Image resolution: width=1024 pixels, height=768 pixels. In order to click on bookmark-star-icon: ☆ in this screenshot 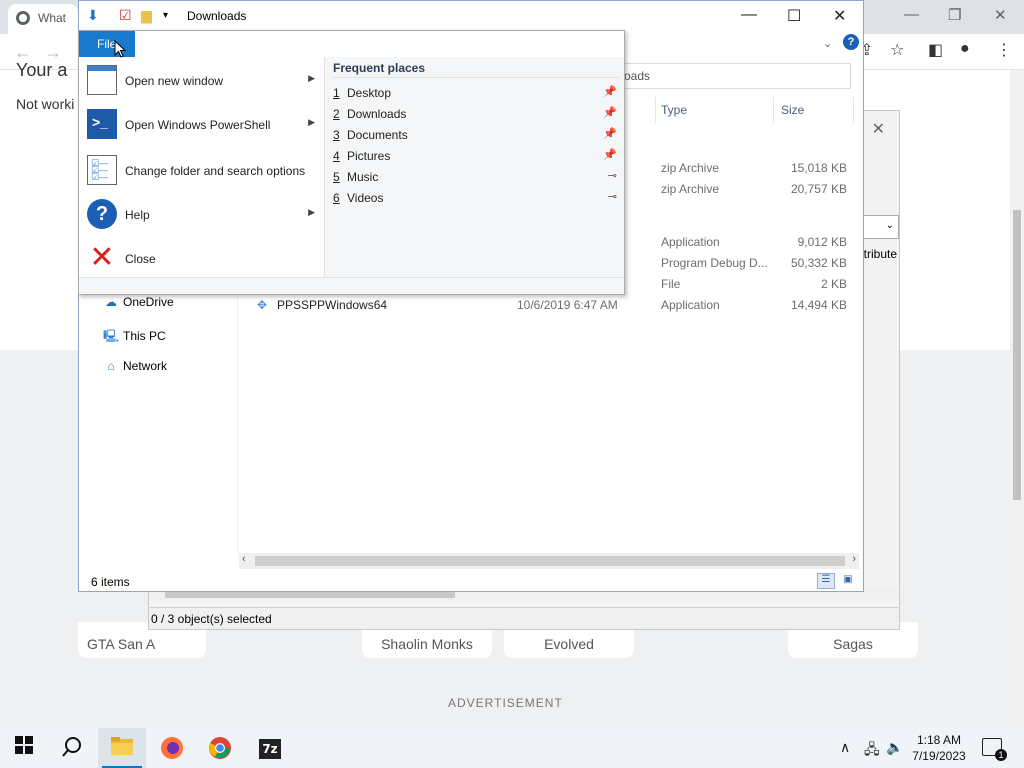, I will do `click(897, 50)`.